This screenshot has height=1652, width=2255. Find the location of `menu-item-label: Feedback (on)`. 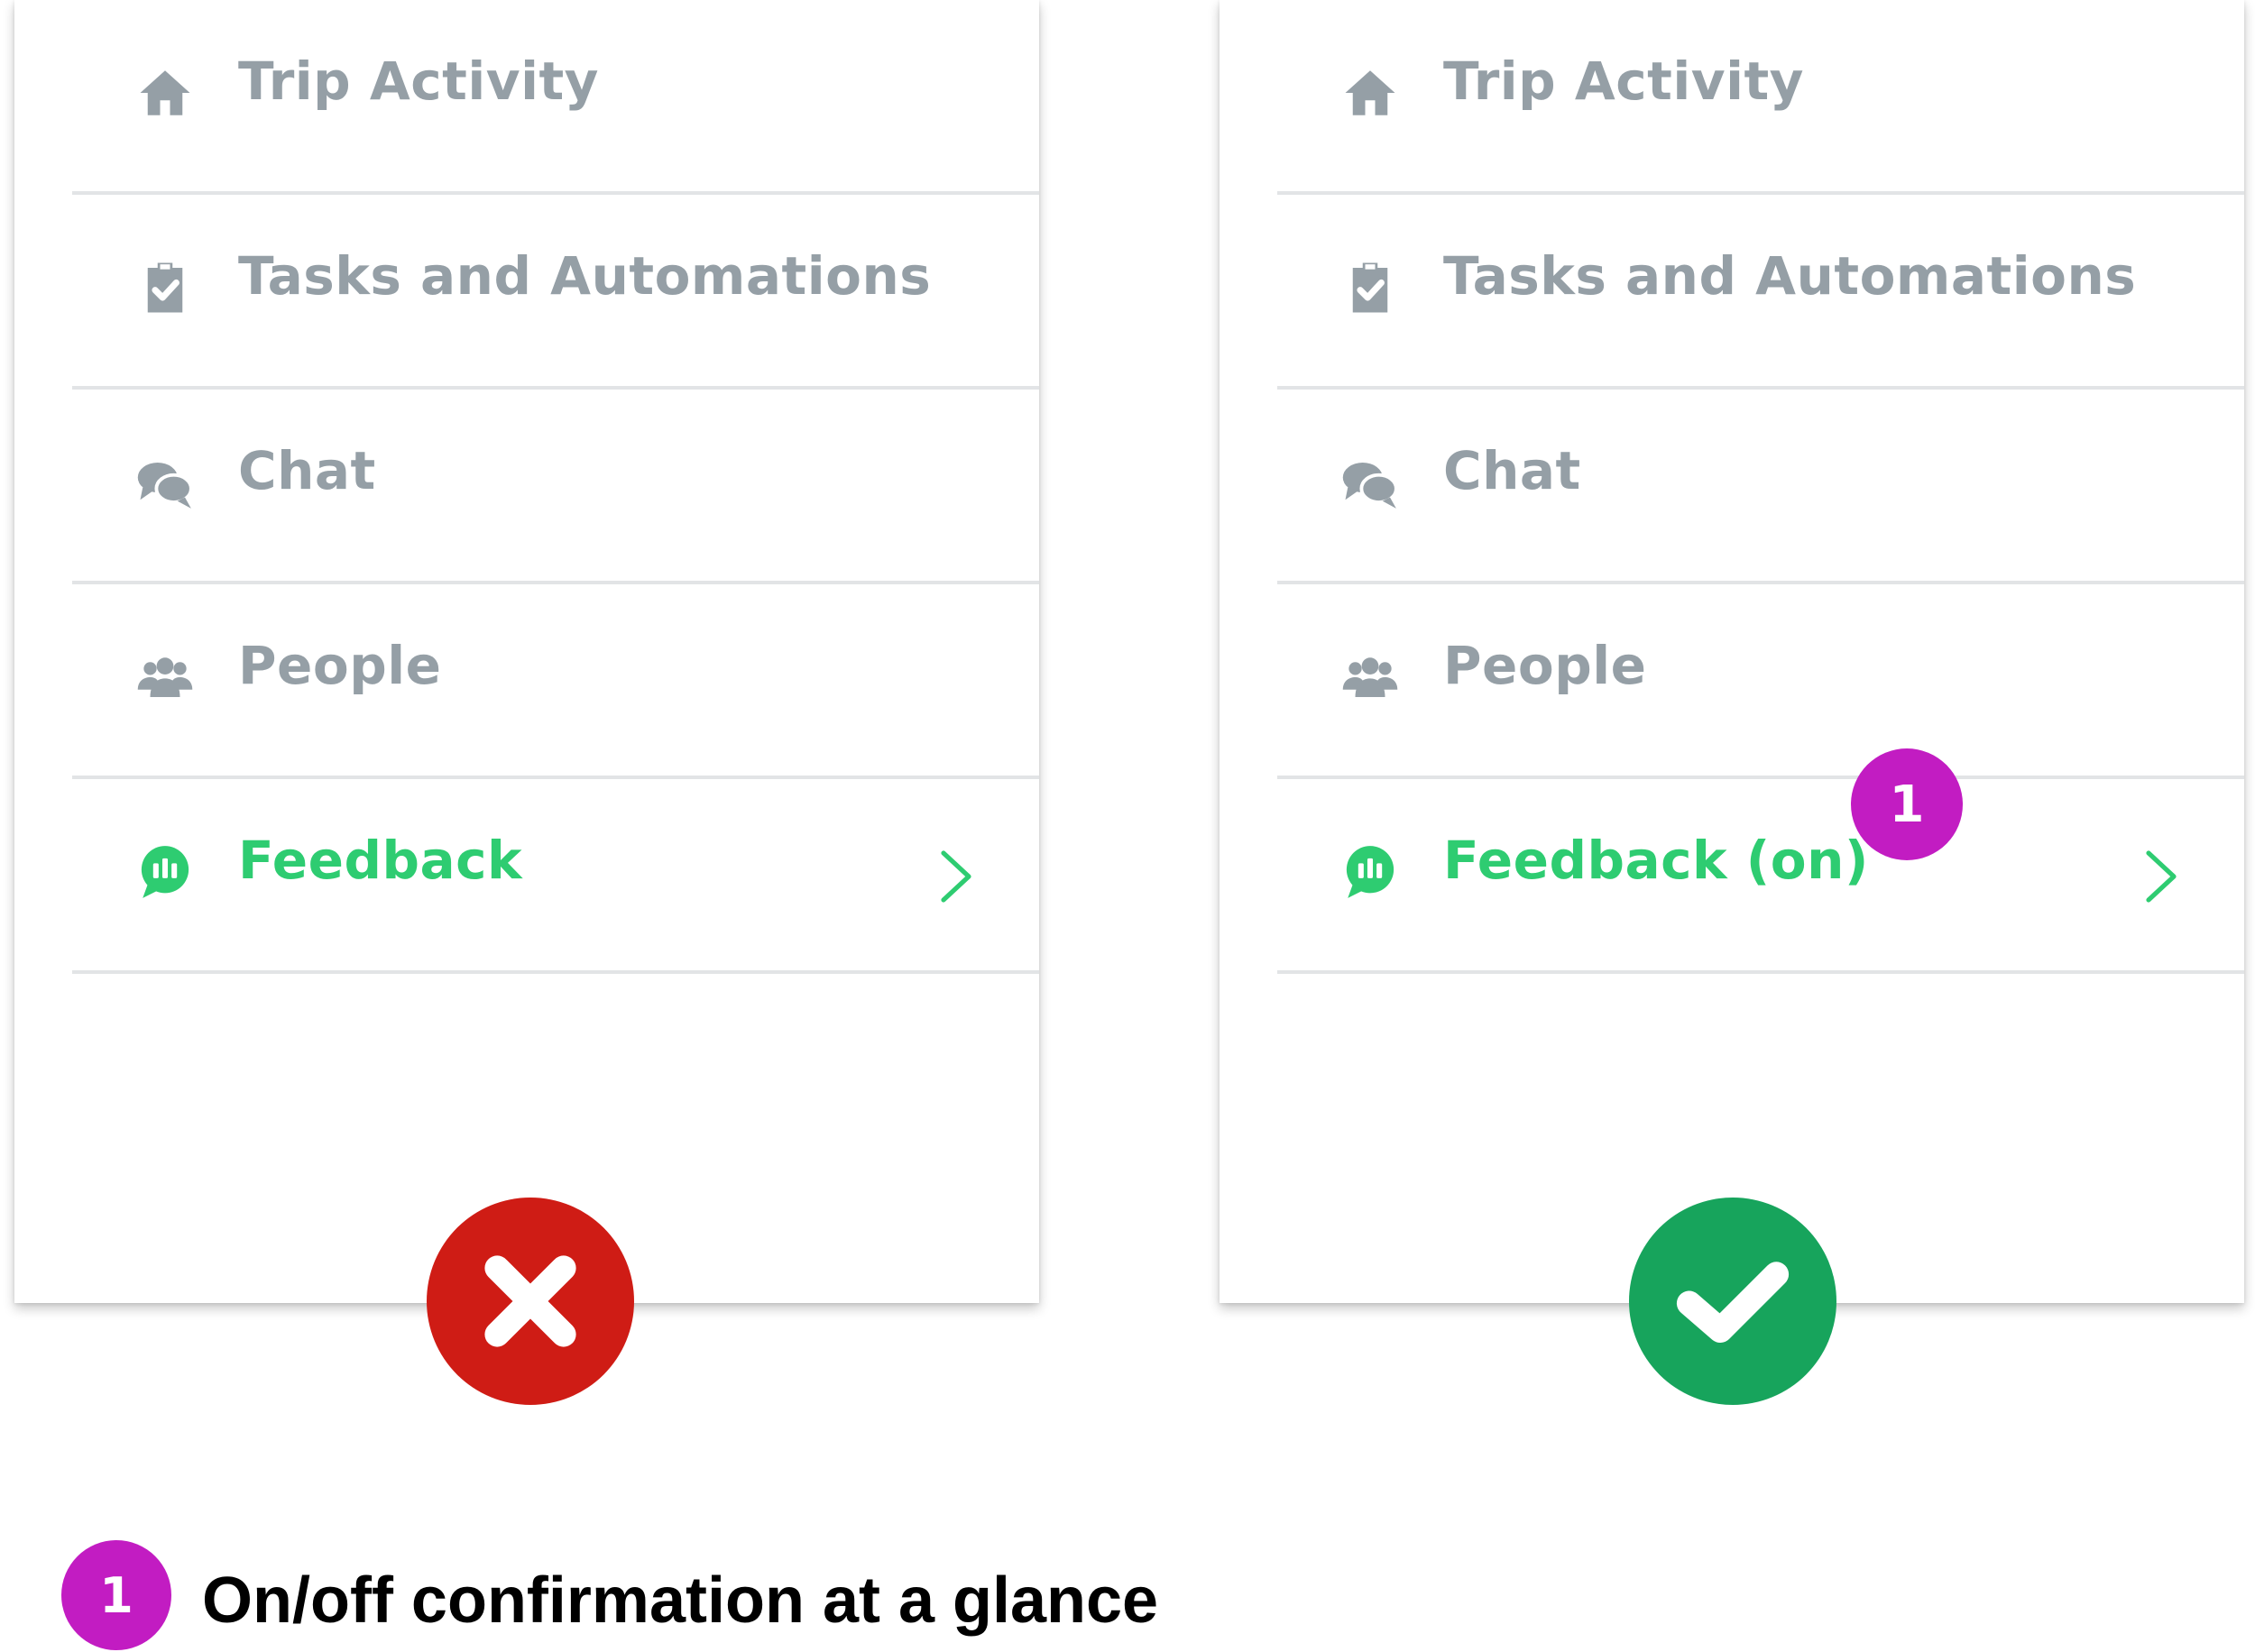

menu-item-label: Feedback (on) is located at coordinates (1656, 861).